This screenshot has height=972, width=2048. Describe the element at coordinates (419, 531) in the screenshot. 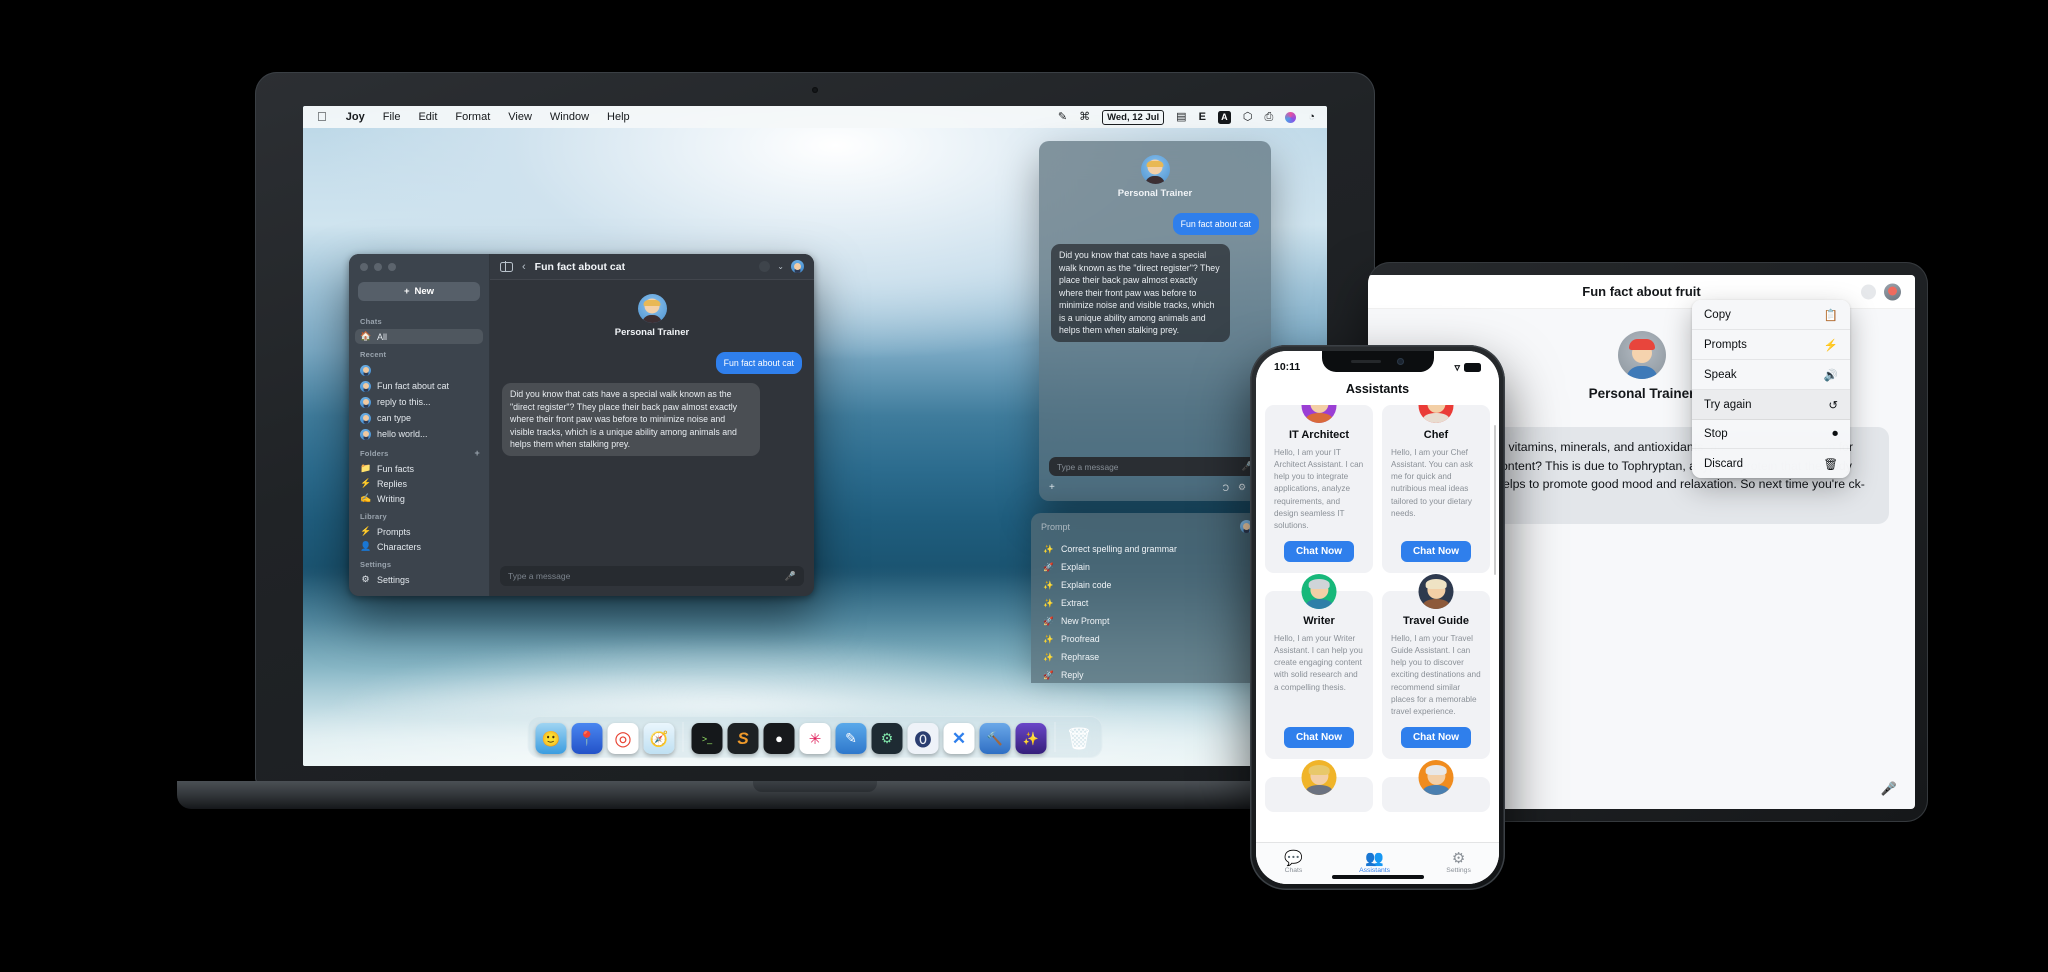

I see `sidebar-item-prompts: ⚡ Prompts` at that location.